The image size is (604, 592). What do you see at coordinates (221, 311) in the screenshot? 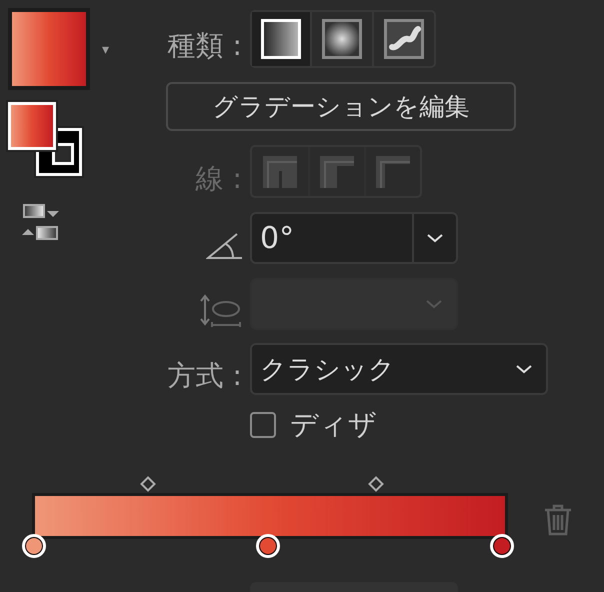
I see `aspect-ratio-icon` at bounding box center [221, 311].